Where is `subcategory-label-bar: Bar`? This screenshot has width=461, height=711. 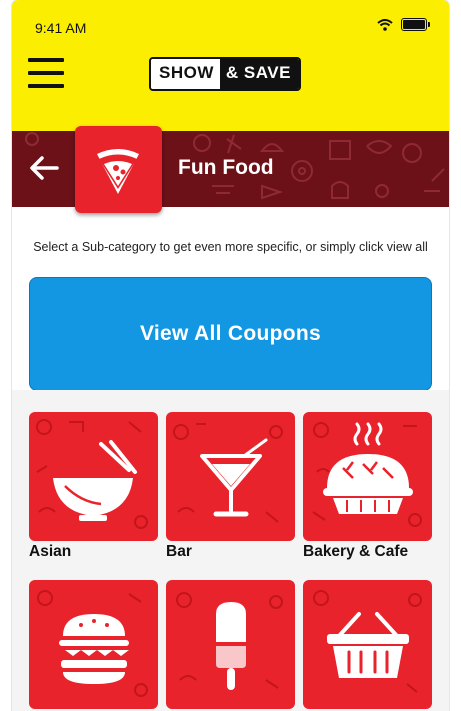
subcategory-label-bar: Bar is located at coordinates (179, 551).